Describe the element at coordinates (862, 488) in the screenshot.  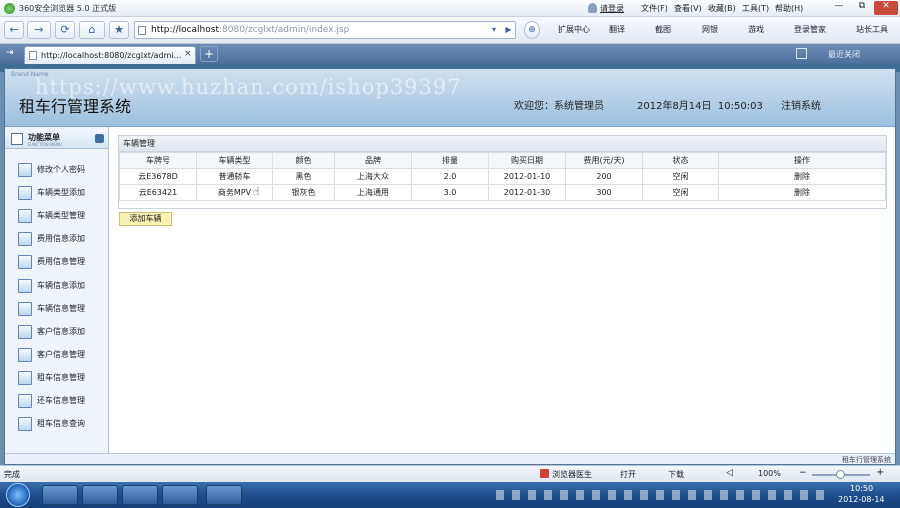
I see `clock-time: 10:50` at that location.